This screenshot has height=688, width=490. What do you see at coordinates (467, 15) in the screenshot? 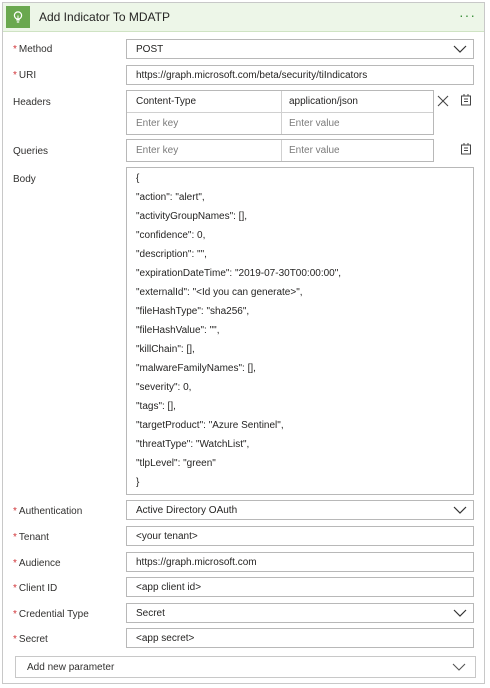
I see `more-options-button: ···` at bounding box center [467, 15].